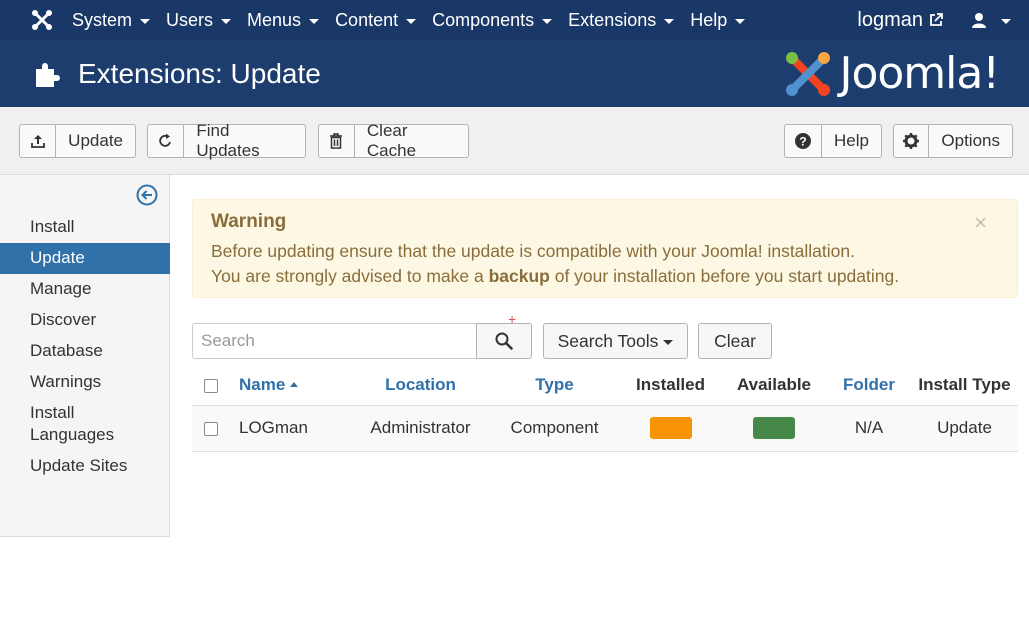 Image resolution: width=1029 pixels, height=643 pixels. Describe the element at coordinates (608, 340) in the screenshot. I see `search-tools-label: Search Tools` at that location.